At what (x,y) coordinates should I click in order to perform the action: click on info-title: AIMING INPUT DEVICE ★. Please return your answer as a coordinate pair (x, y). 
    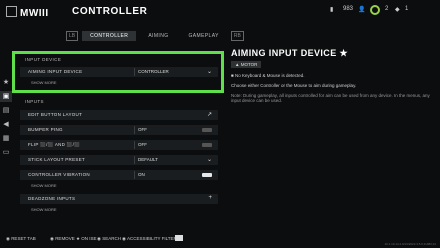
    Looking at the image, I should click on (289, 53).